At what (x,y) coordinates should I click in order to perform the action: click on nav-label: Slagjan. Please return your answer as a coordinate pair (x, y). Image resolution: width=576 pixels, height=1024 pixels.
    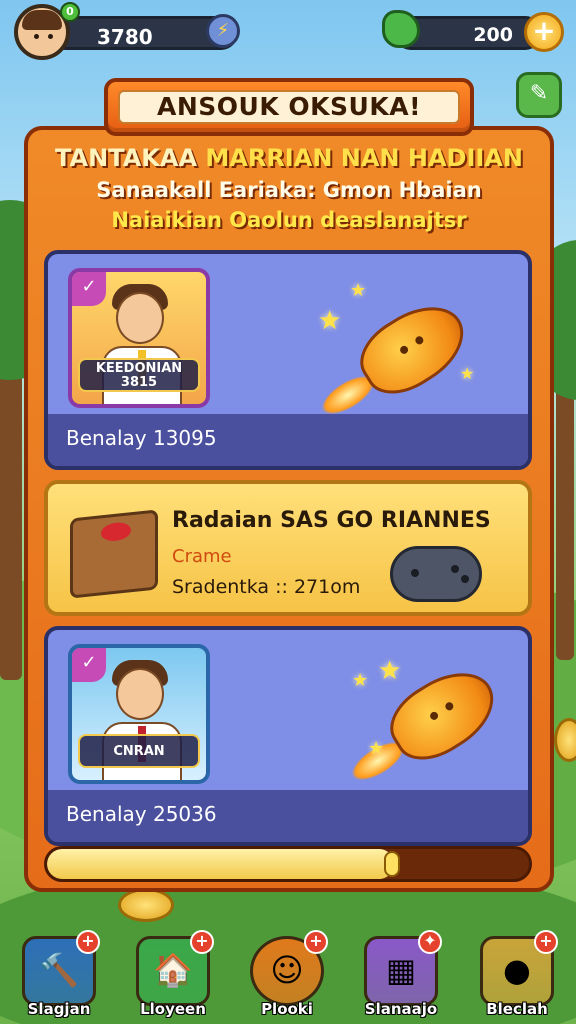
    Looking at the image, I should click on (59, 1009).